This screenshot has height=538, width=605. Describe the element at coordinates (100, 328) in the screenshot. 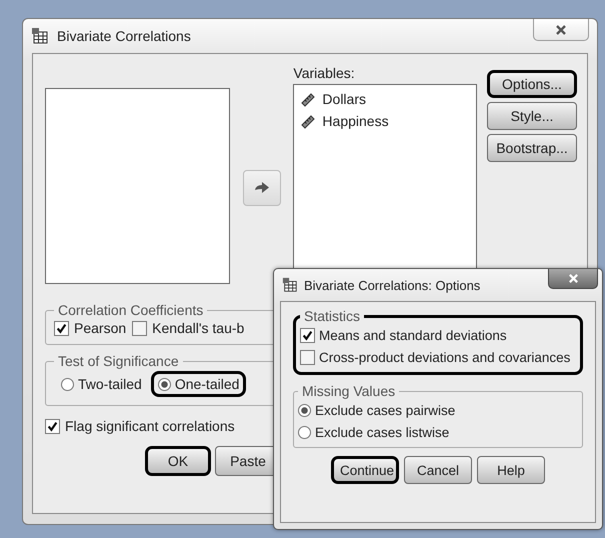

I see `checkbox-label: Pearson` at that location.